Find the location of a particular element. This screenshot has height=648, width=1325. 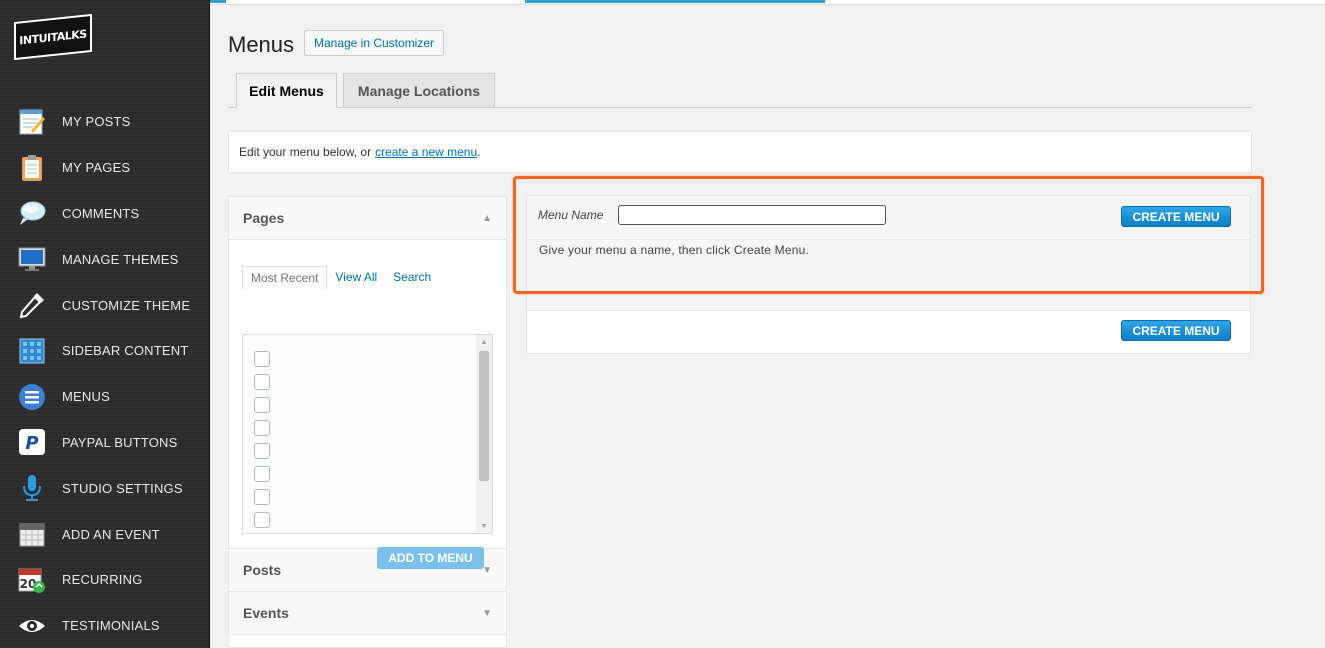

svg-text: P is located at coordinates (31, 443).